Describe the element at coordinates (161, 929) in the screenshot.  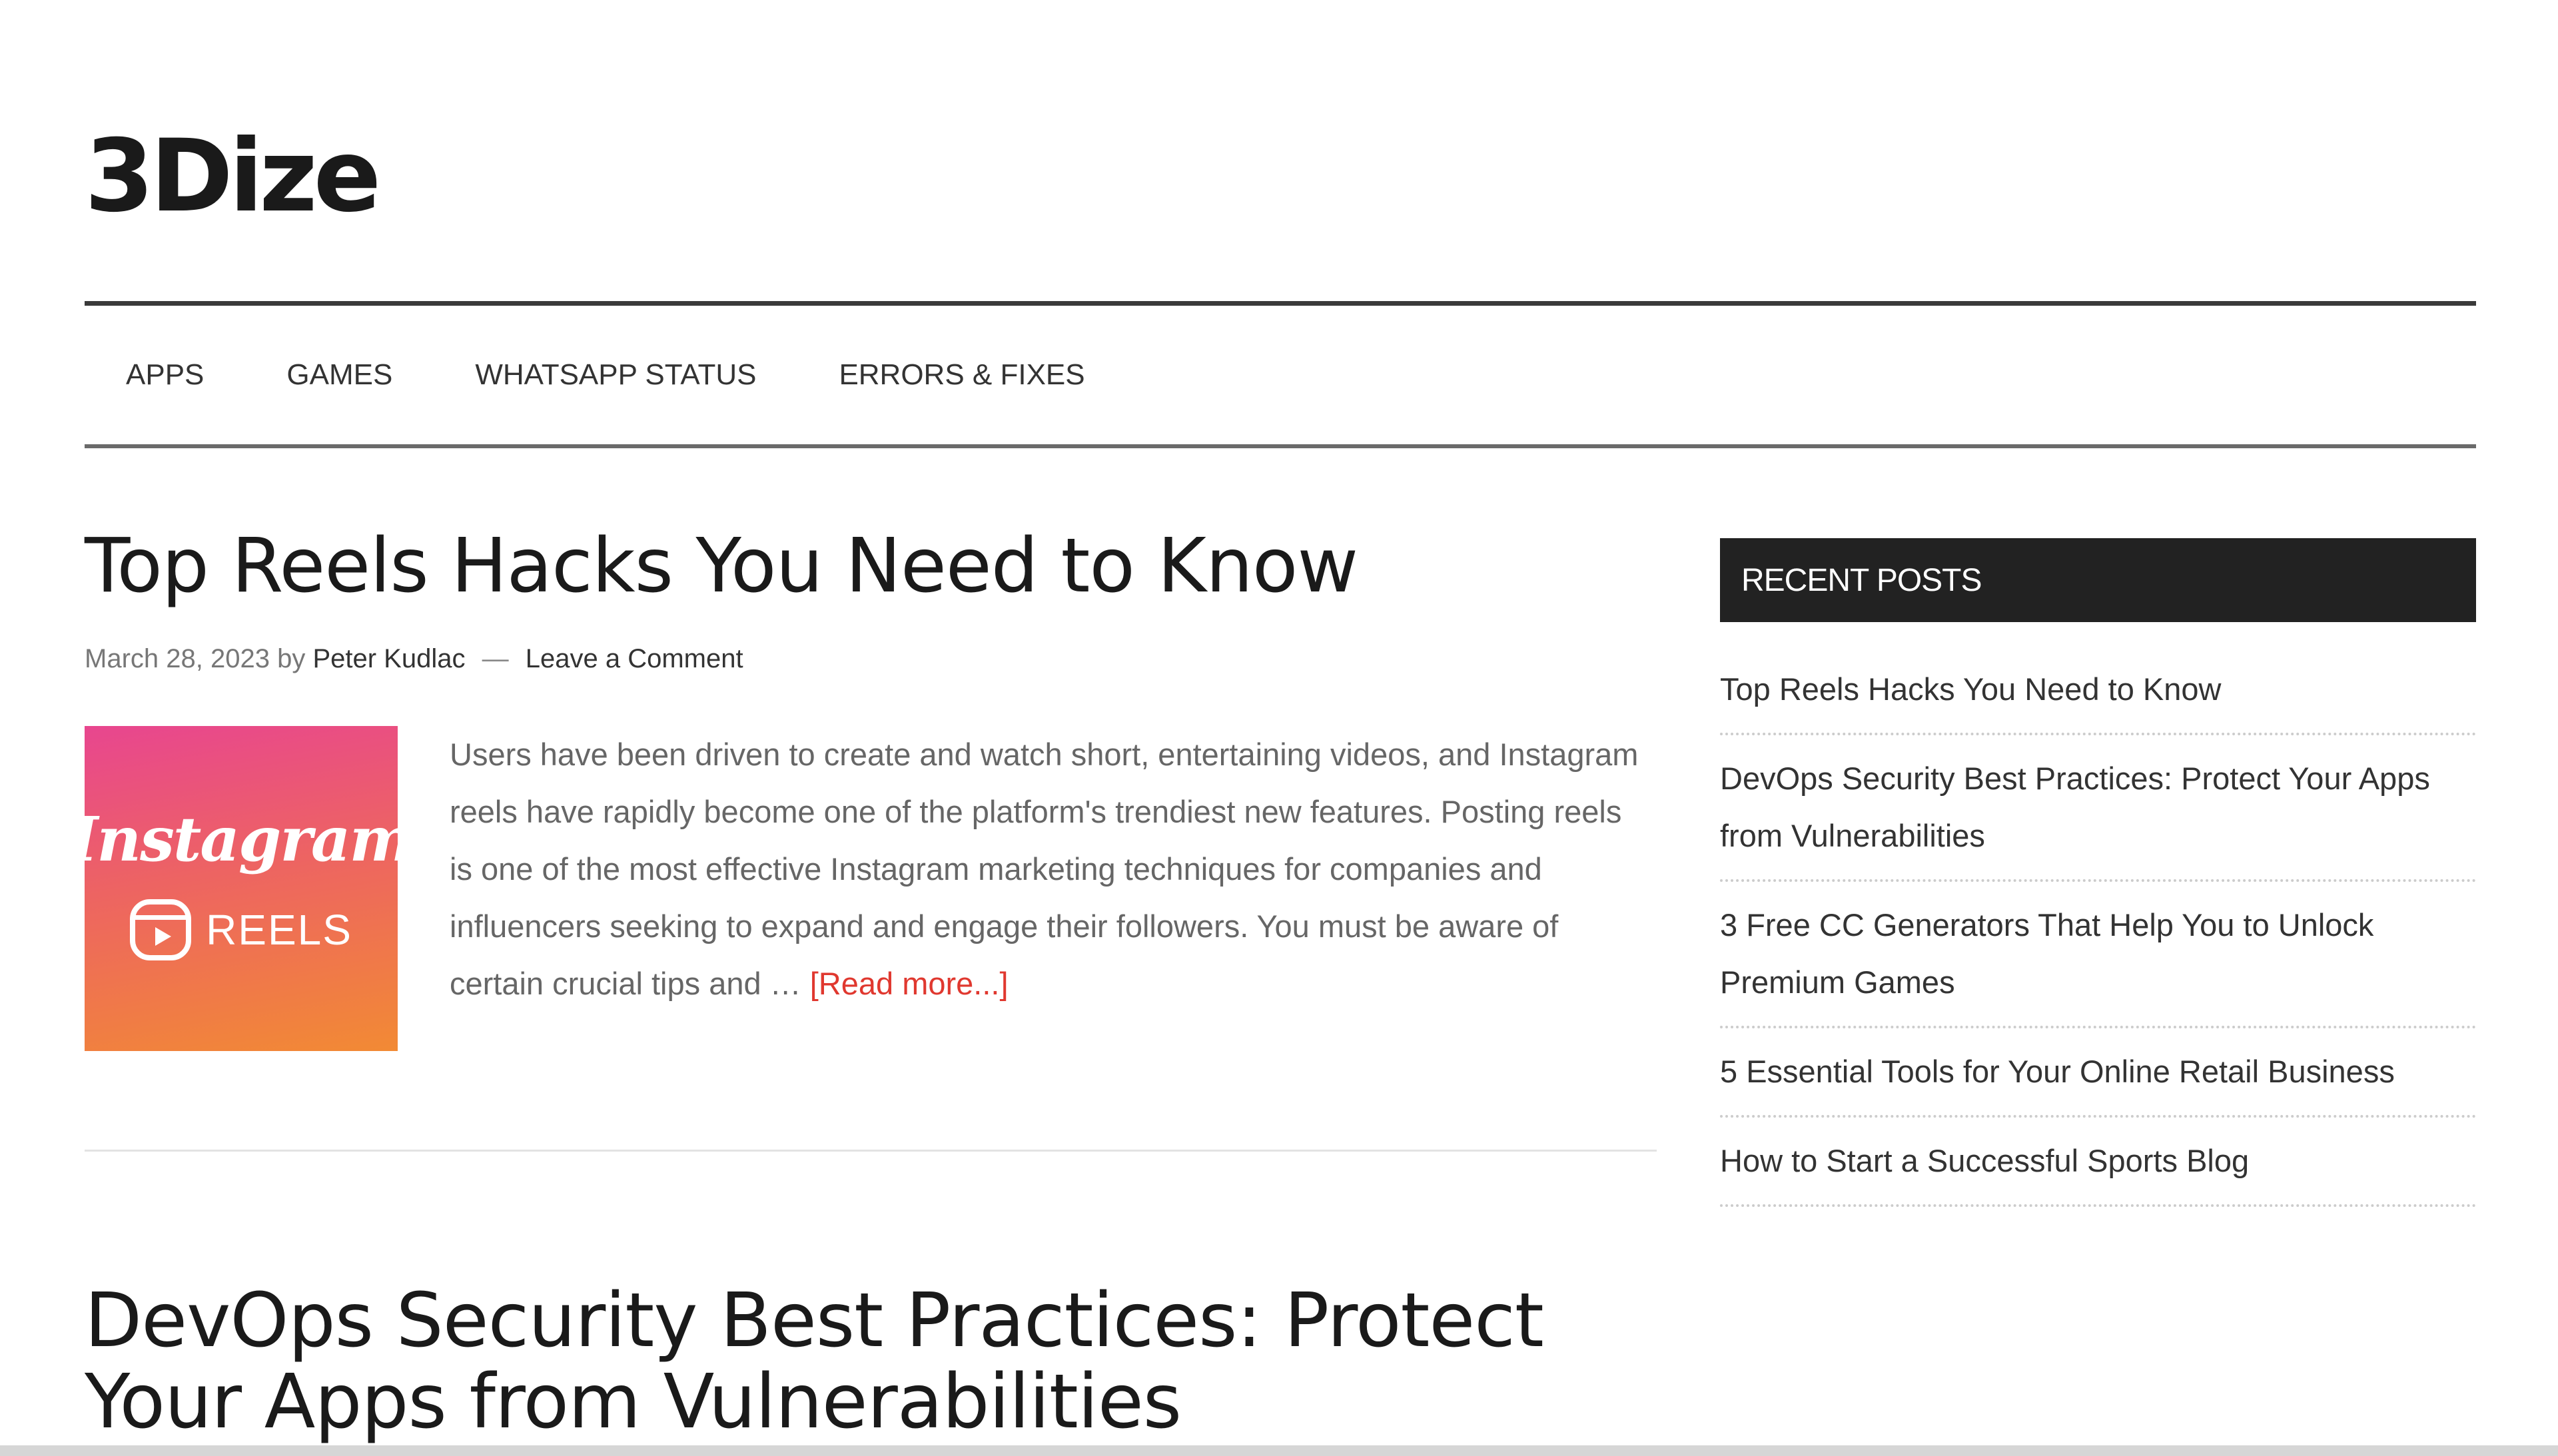
I see `reels-icon` at that location.